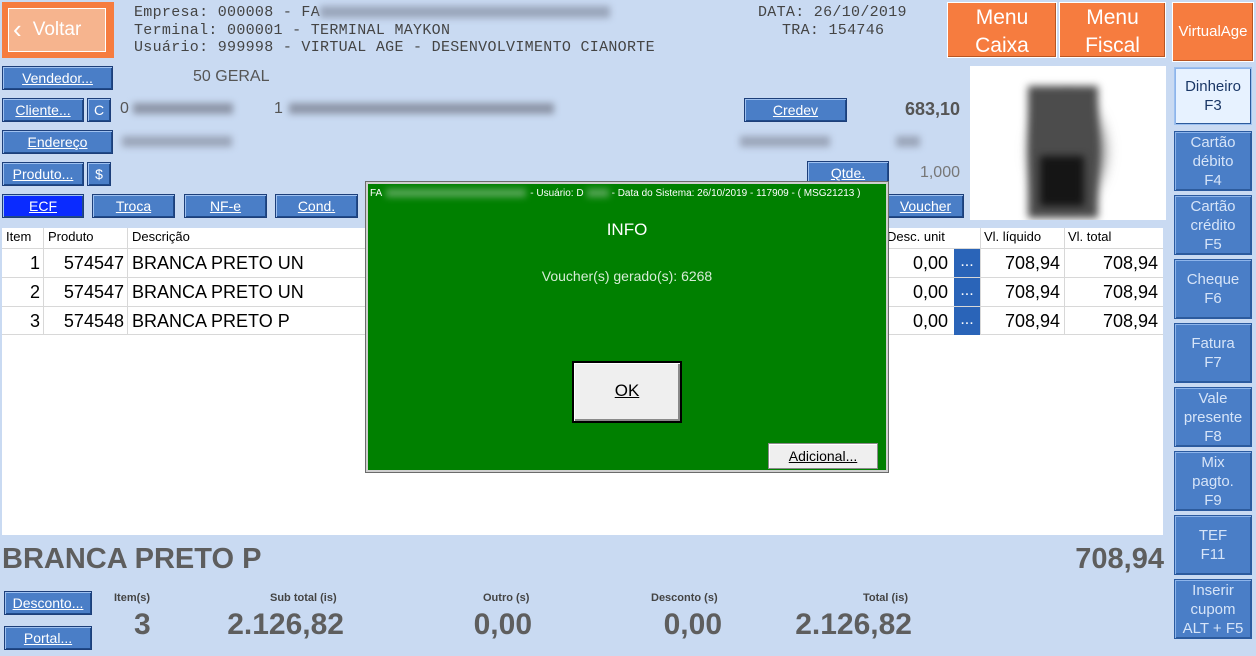 Image resolution: width=1256 pixels, height=656 pixels. What do you see at coordinates (57, 142) in the screenshot?
I see `endereco-button: Endereço` at bounding box center [57, 142].